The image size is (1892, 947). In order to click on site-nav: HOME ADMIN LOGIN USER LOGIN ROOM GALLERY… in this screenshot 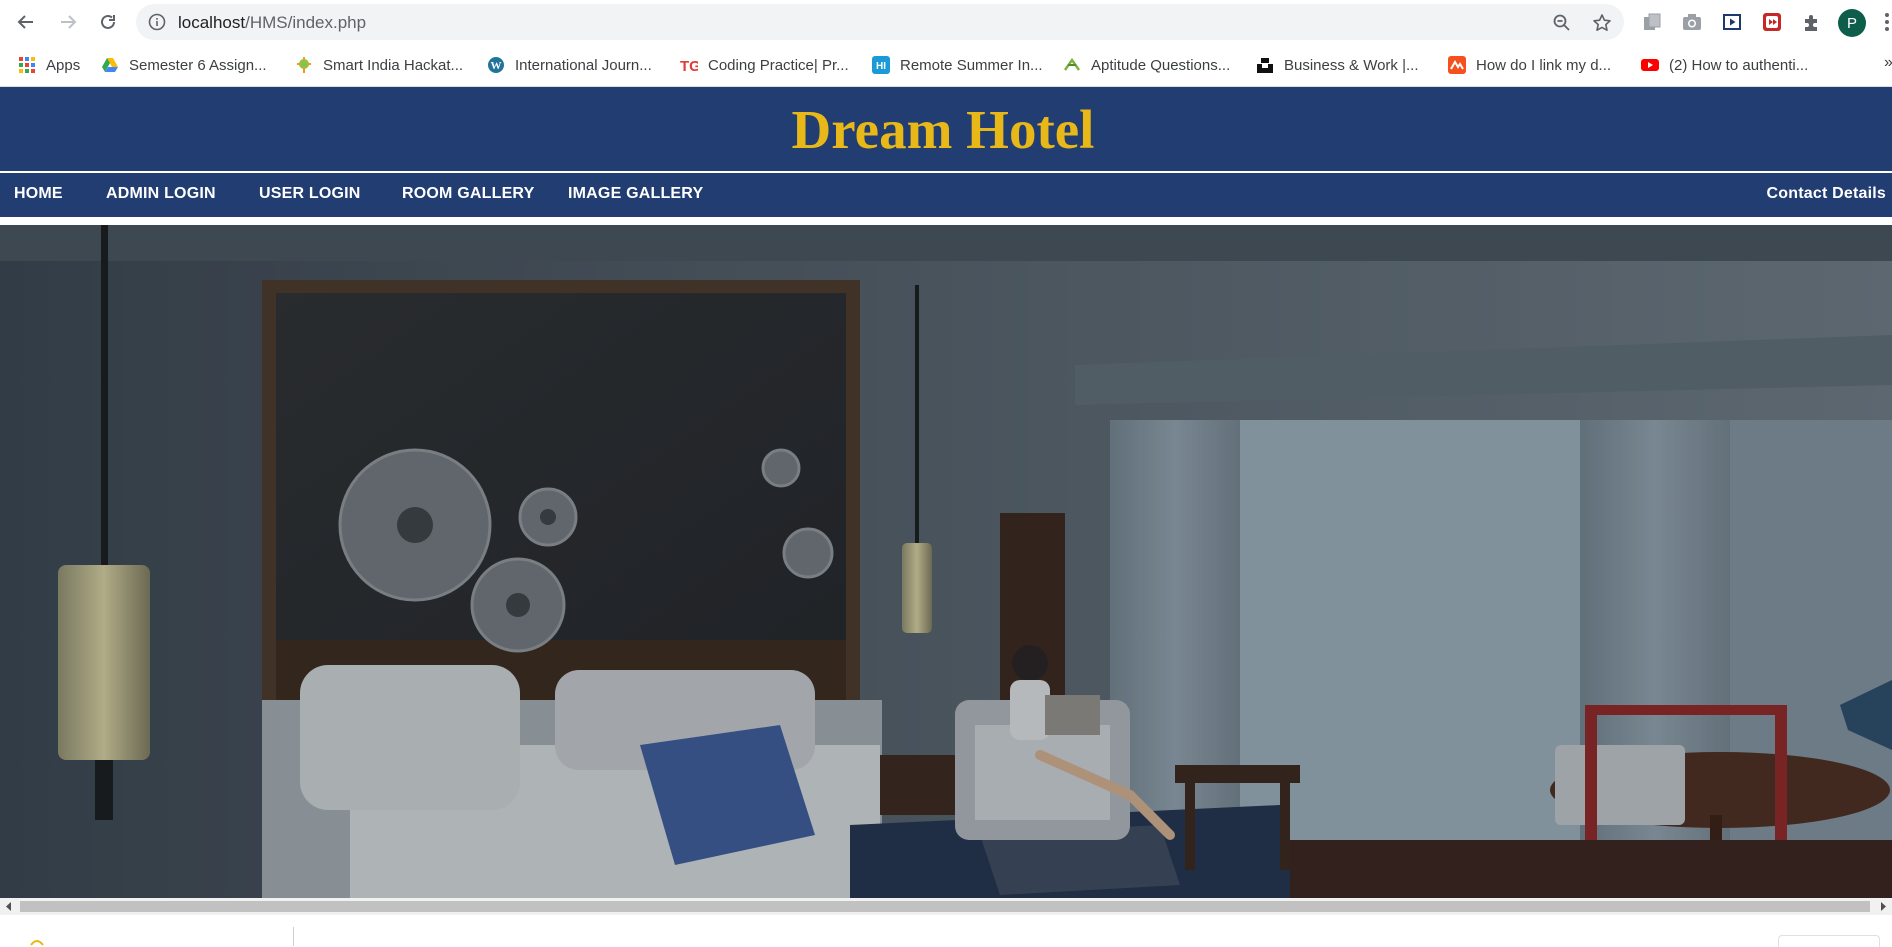, I will do `click(946, 195)`.